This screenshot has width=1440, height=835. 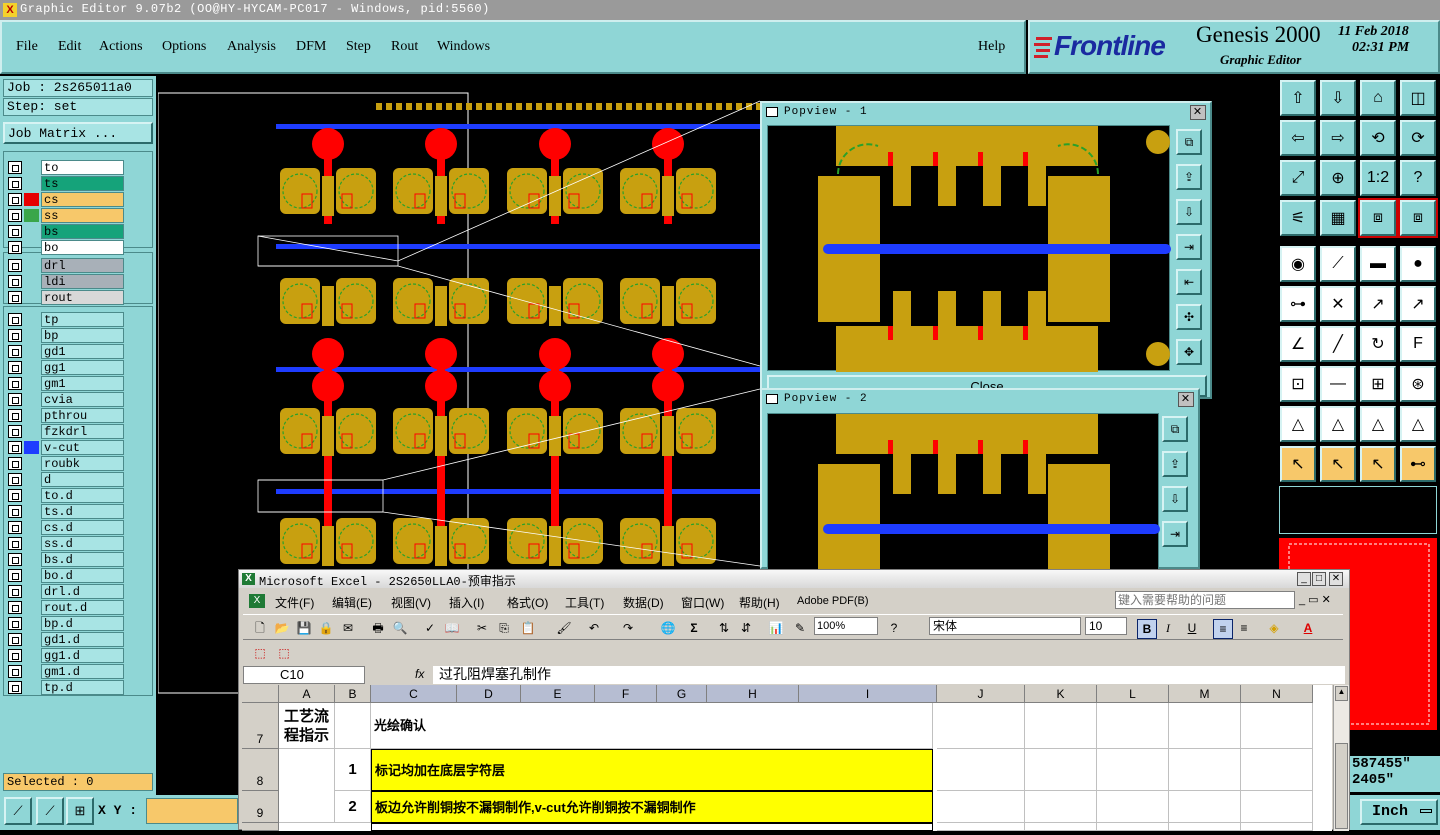 I want to click on layer-name: tp.d, so click(x=82, y=687).